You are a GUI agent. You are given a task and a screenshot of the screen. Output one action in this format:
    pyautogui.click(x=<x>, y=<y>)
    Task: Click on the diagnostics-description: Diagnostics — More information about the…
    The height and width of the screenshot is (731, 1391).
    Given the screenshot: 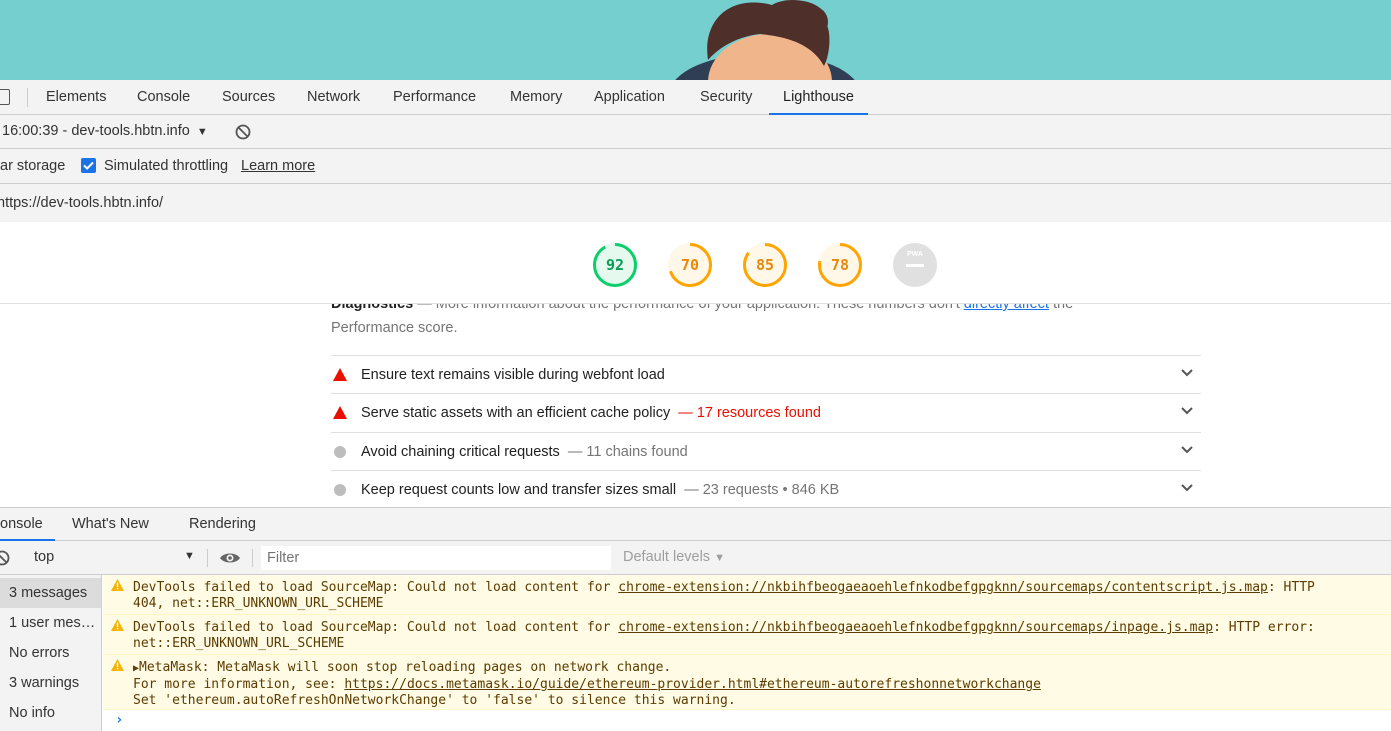 What is the action you would take?
    pyautogui.click(x=746, y=322)
    